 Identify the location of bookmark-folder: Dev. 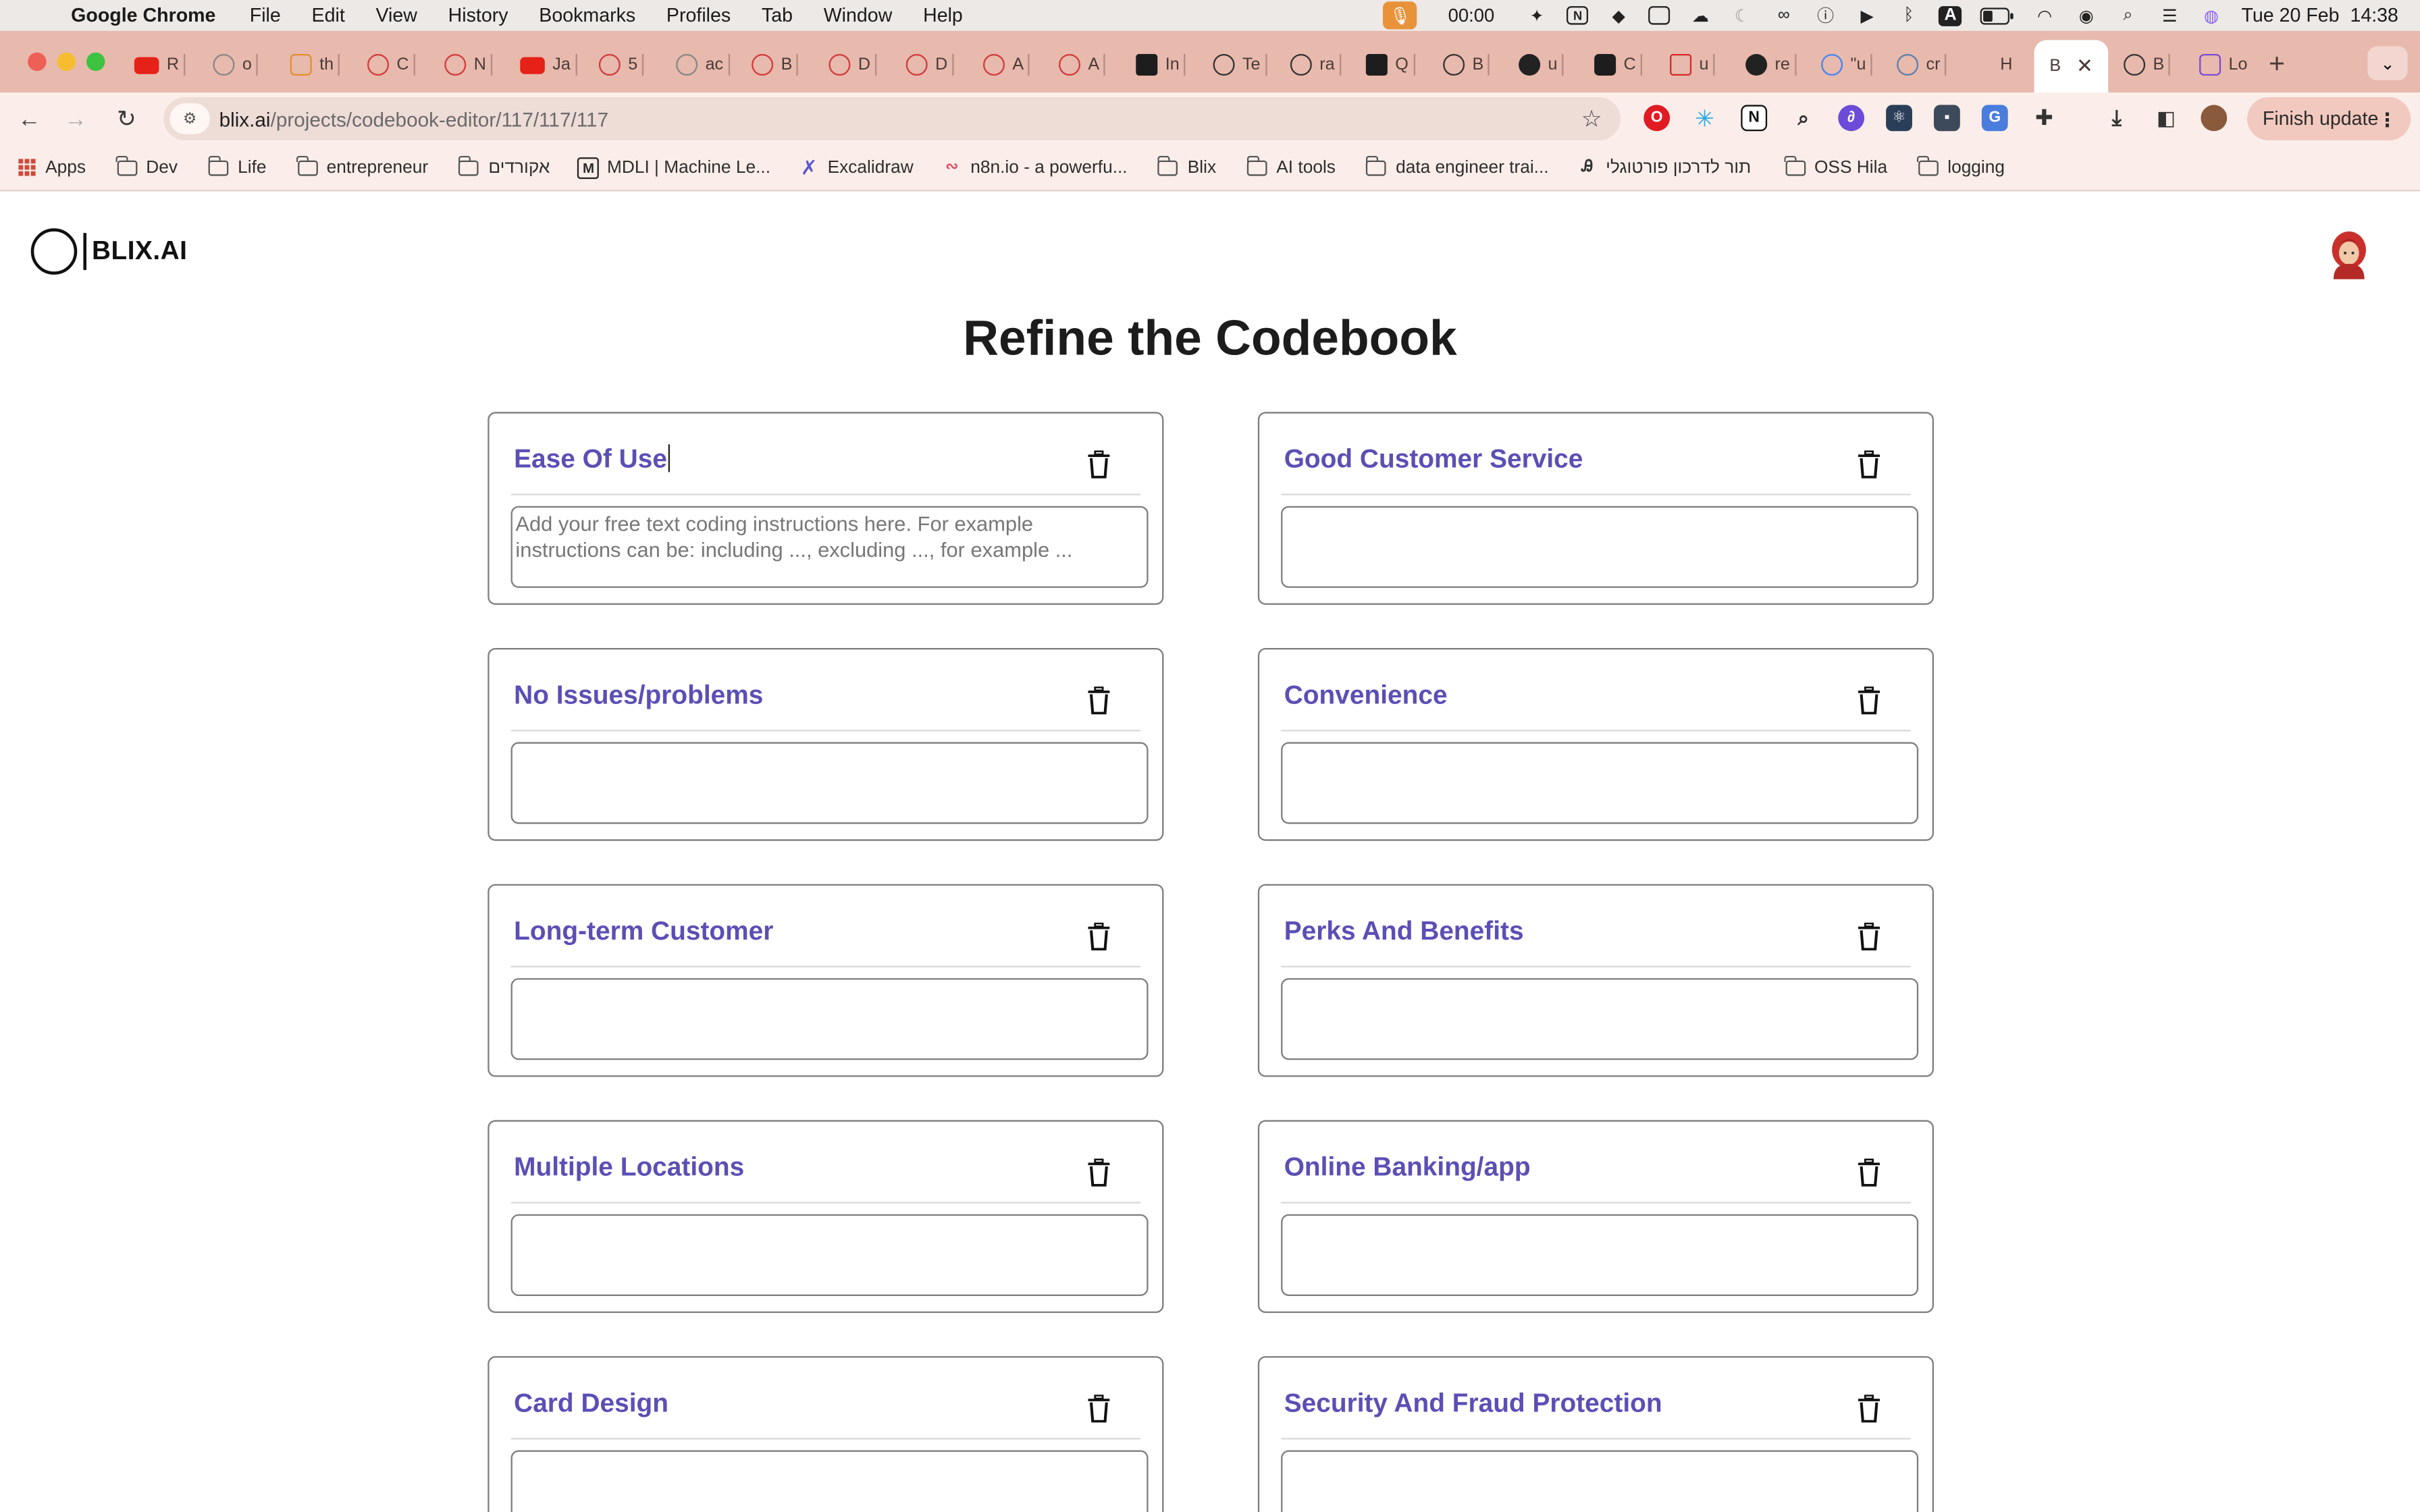
(146, 166).